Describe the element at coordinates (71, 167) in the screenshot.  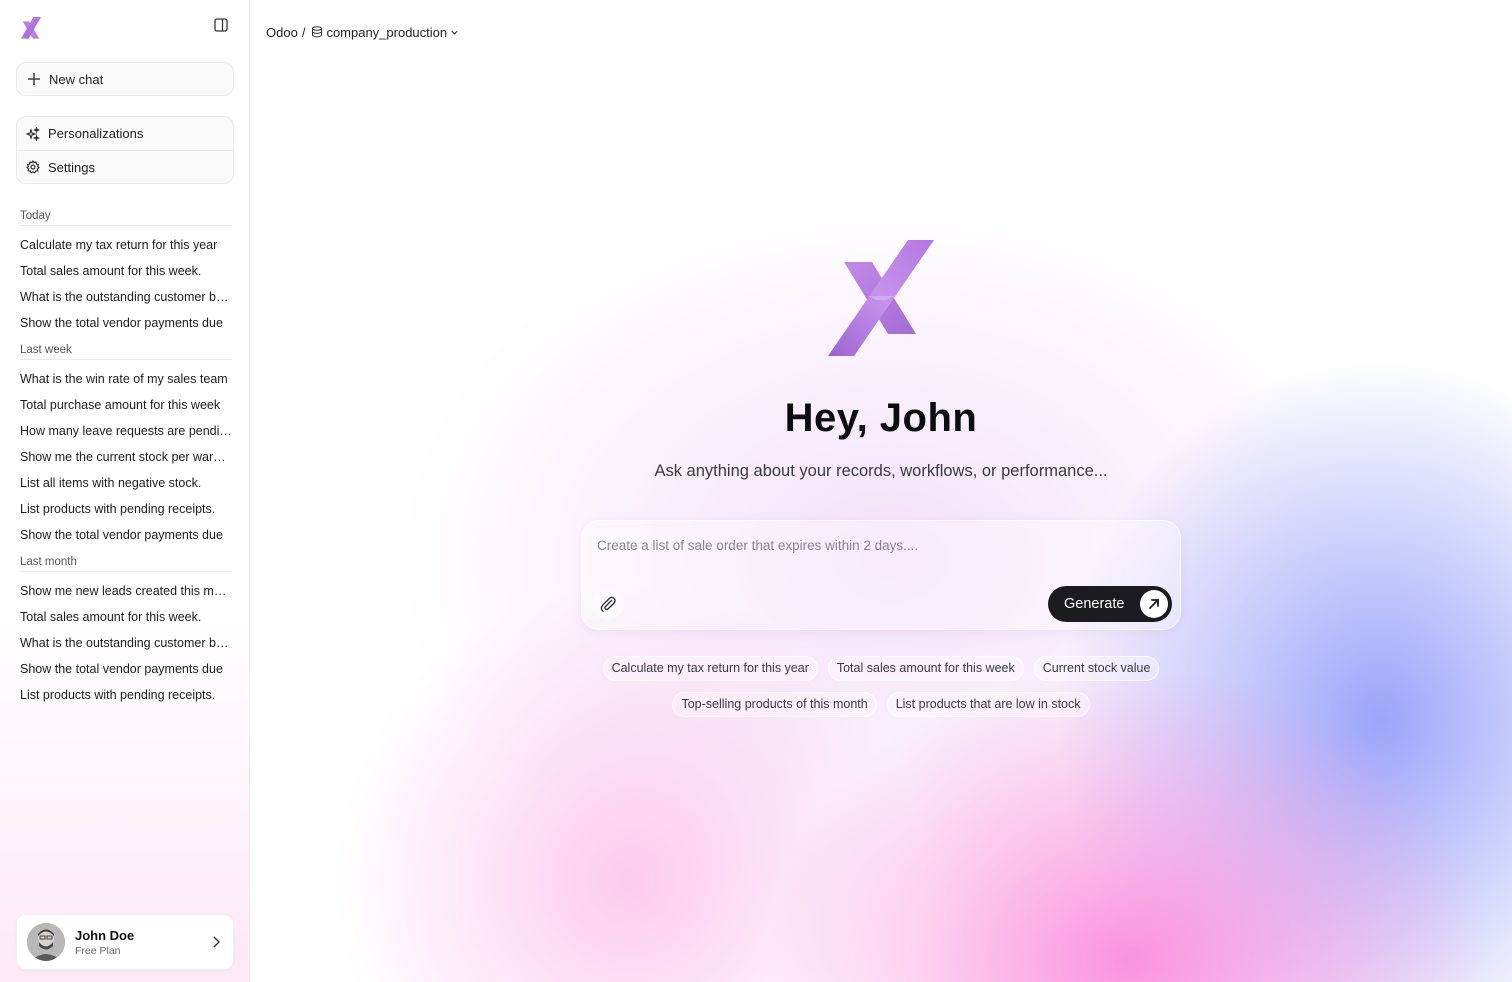
I see `settings-label: Settings` at that location.